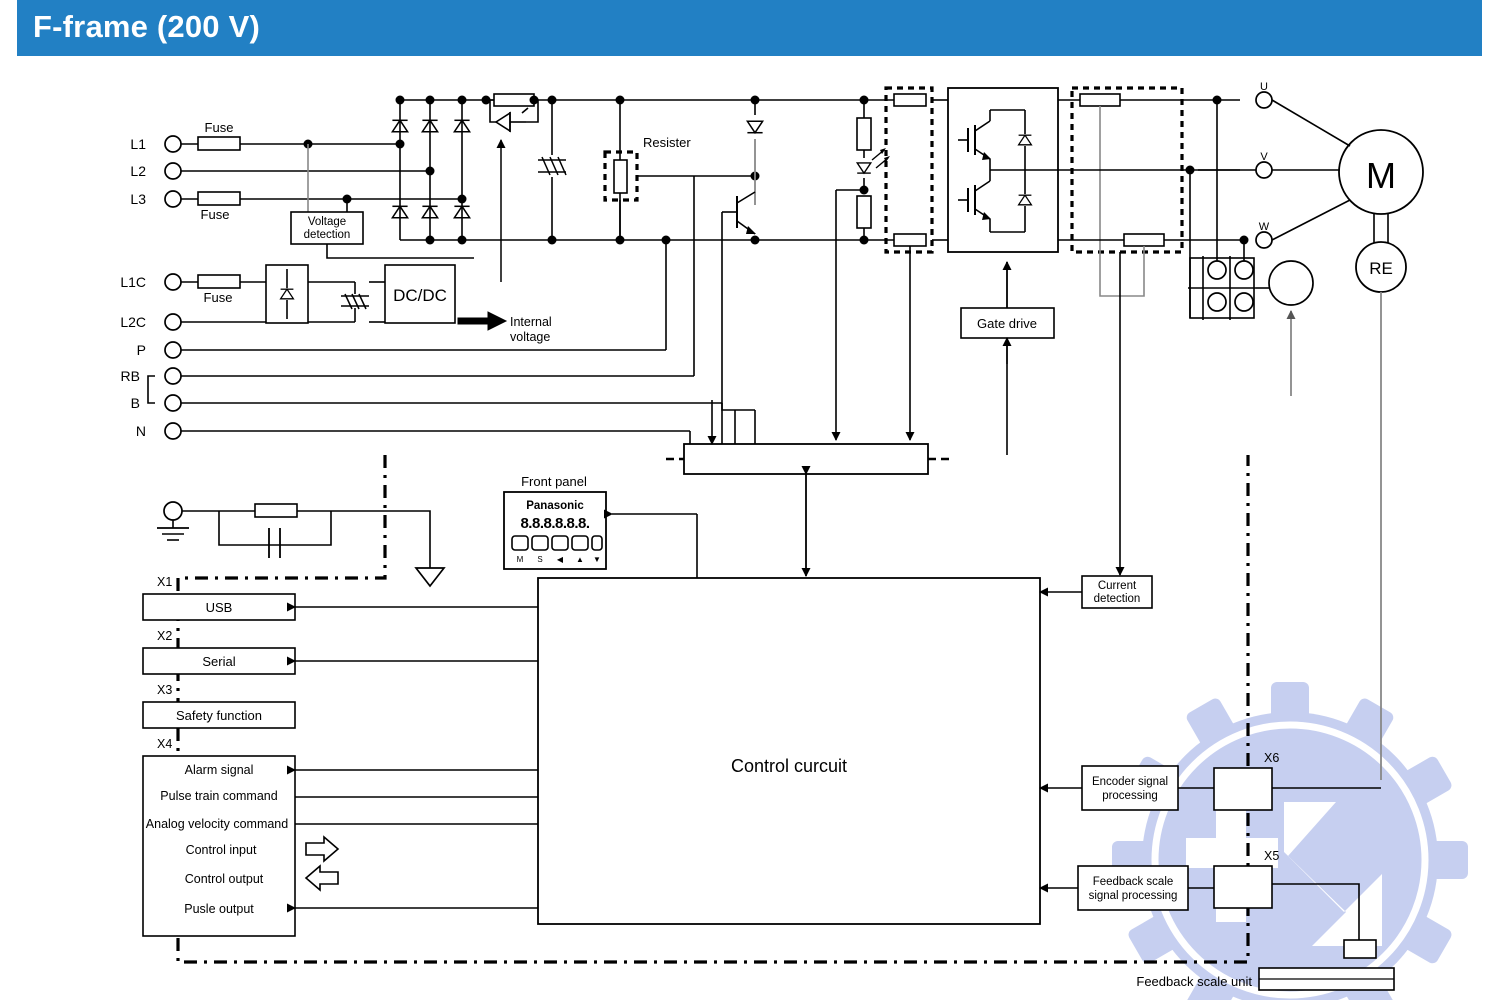  I want to click on panel-button-mode, so click(520, 543).